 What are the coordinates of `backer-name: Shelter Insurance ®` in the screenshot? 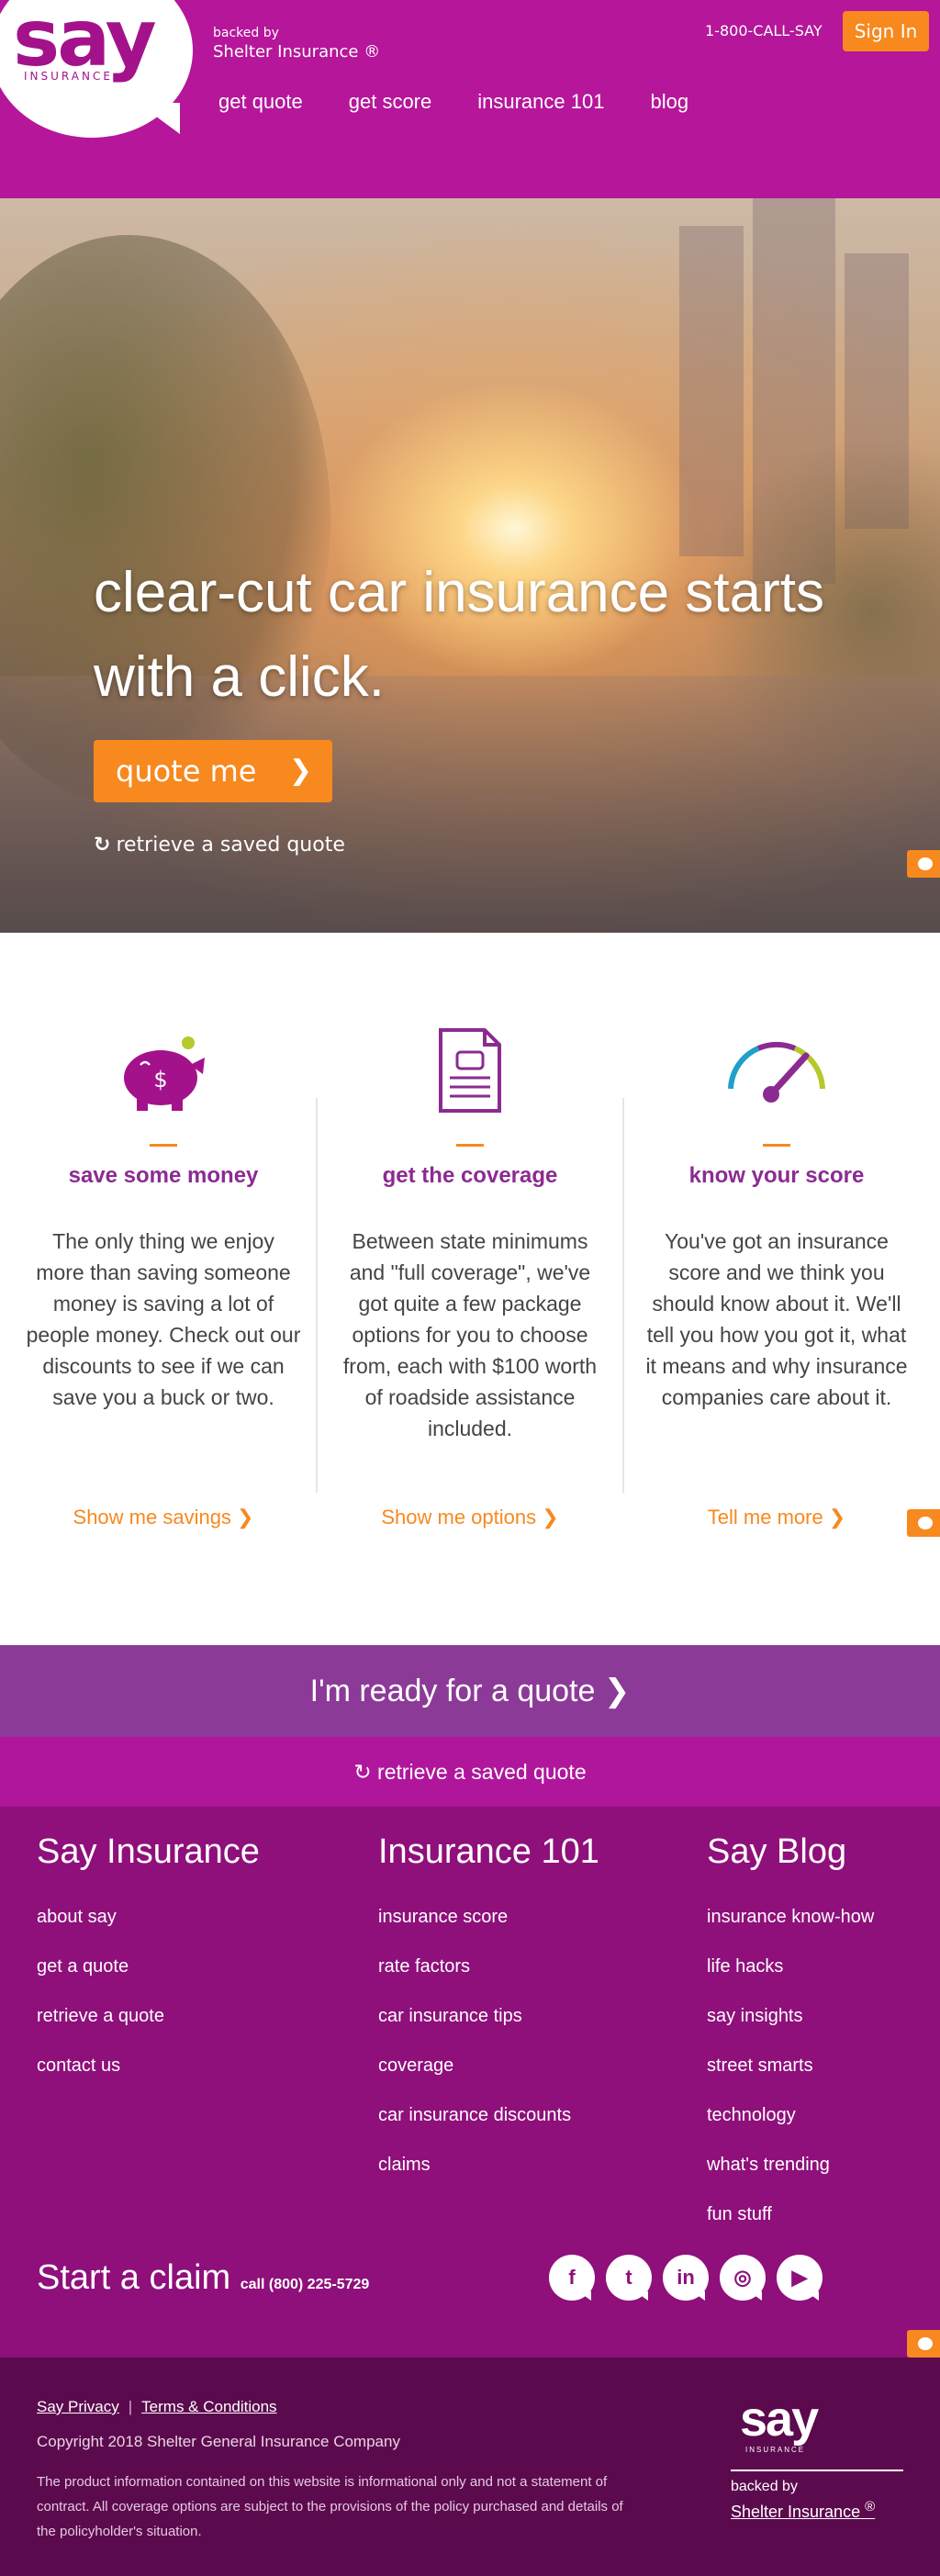 It's located at (297, 52).